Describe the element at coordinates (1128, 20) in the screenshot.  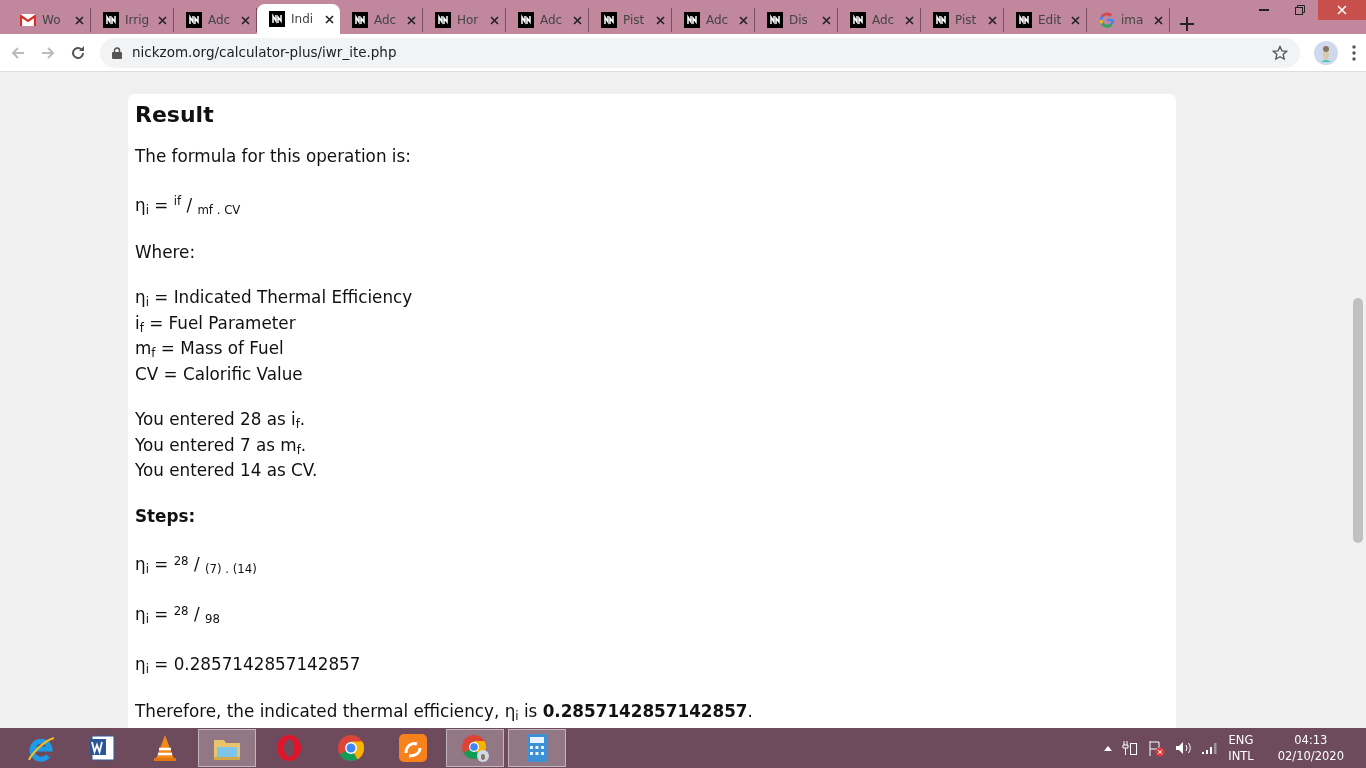
I see `browser-tab: ima` at that location.